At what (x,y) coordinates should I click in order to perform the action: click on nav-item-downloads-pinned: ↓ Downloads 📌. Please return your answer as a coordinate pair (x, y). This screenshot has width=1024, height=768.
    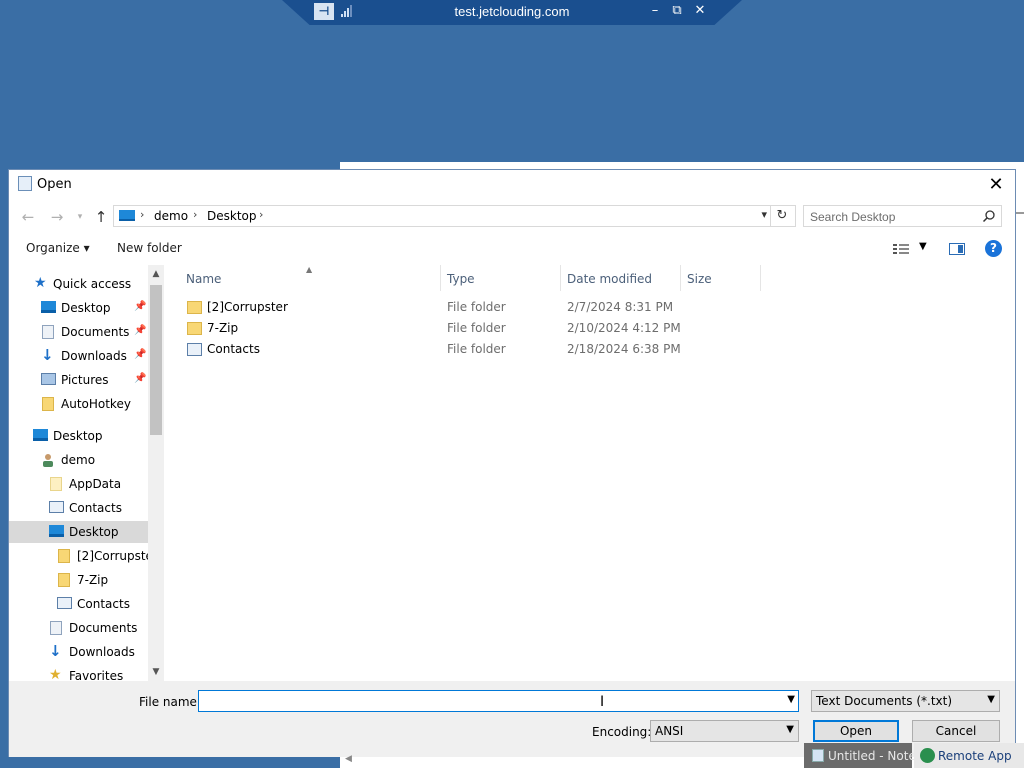
    Looking at the image, I should click on (78, 356).